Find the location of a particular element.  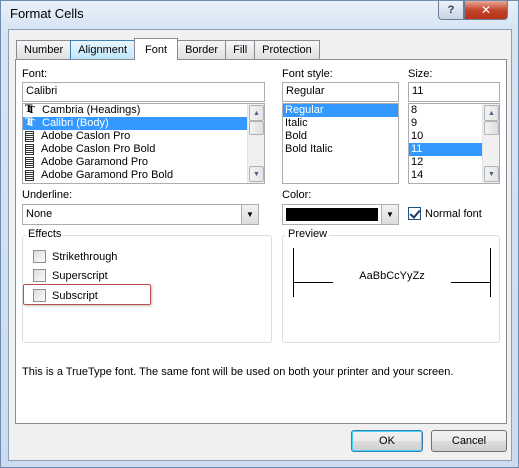

font-list-item: Cambria (Headings) is located at coordinates (143, 111).